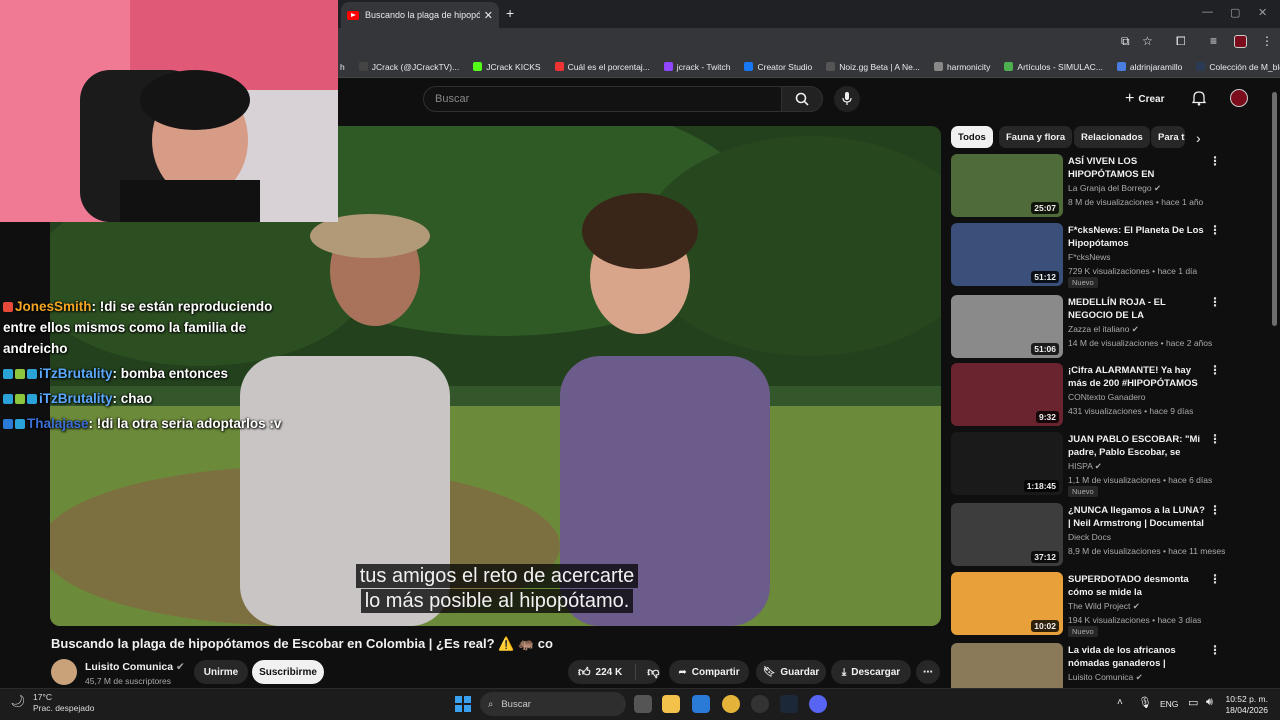  What do you see at coordinates (1147, 41) in the screenshot?
I see `bookmark-star-icon: ☆` at bounding box center [1147, 41].